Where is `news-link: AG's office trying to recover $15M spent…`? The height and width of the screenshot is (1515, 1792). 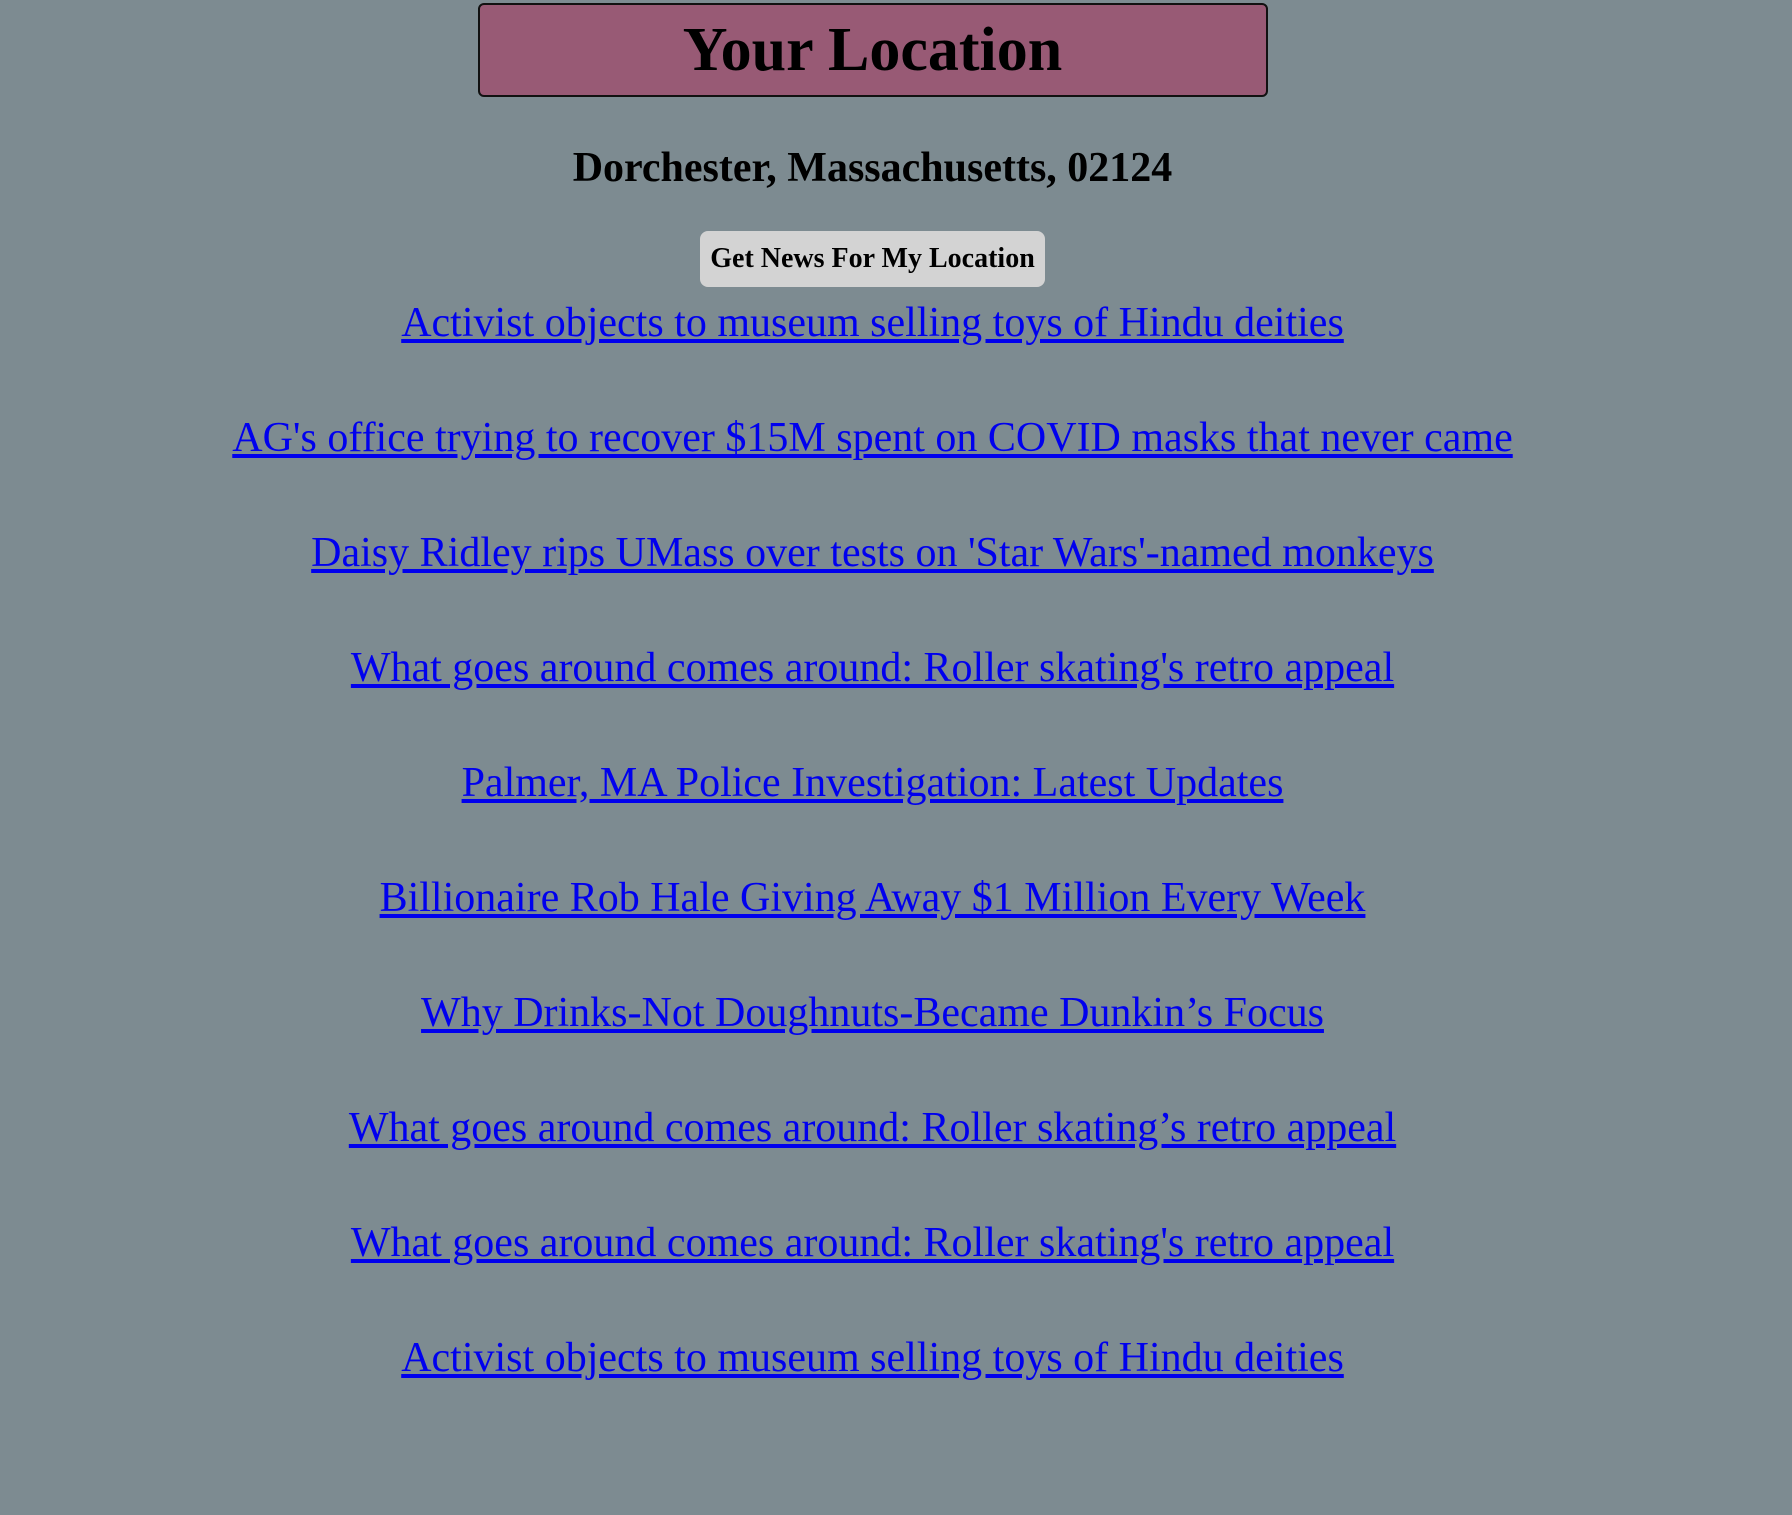 news-link: AG's office trying to recover $15M spent… is located at coordinates (872, 471).